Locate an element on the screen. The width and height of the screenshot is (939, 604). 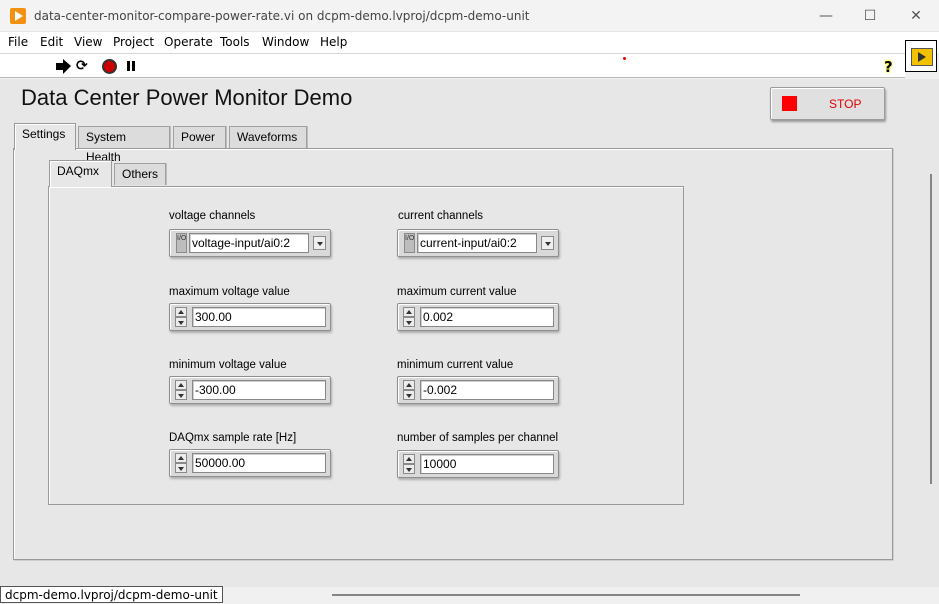
menu-edit: Edit is located at coordinates (51, 42).